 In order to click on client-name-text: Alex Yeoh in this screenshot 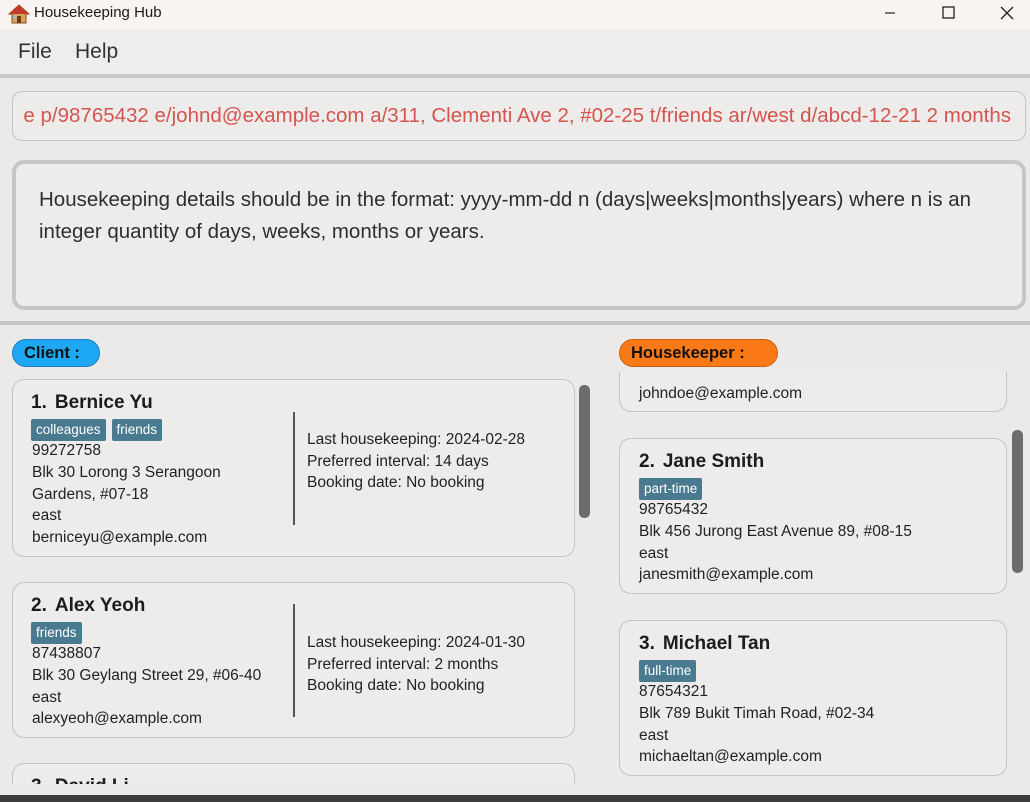, I will do `click(100, 605)`.